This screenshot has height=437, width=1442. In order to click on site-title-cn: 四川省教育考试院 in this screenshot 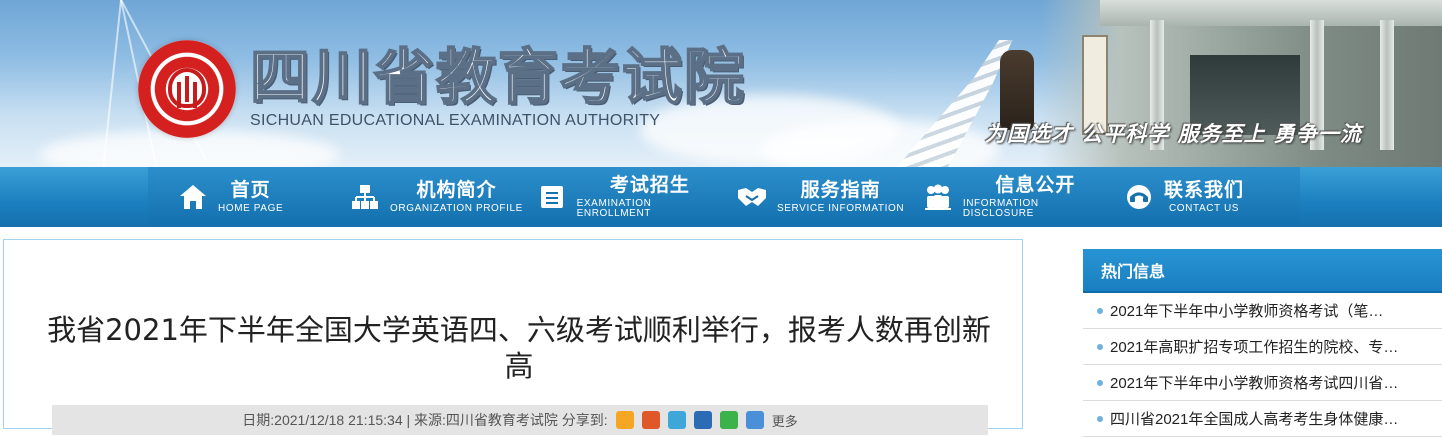, I will do `click(497, 78)`.